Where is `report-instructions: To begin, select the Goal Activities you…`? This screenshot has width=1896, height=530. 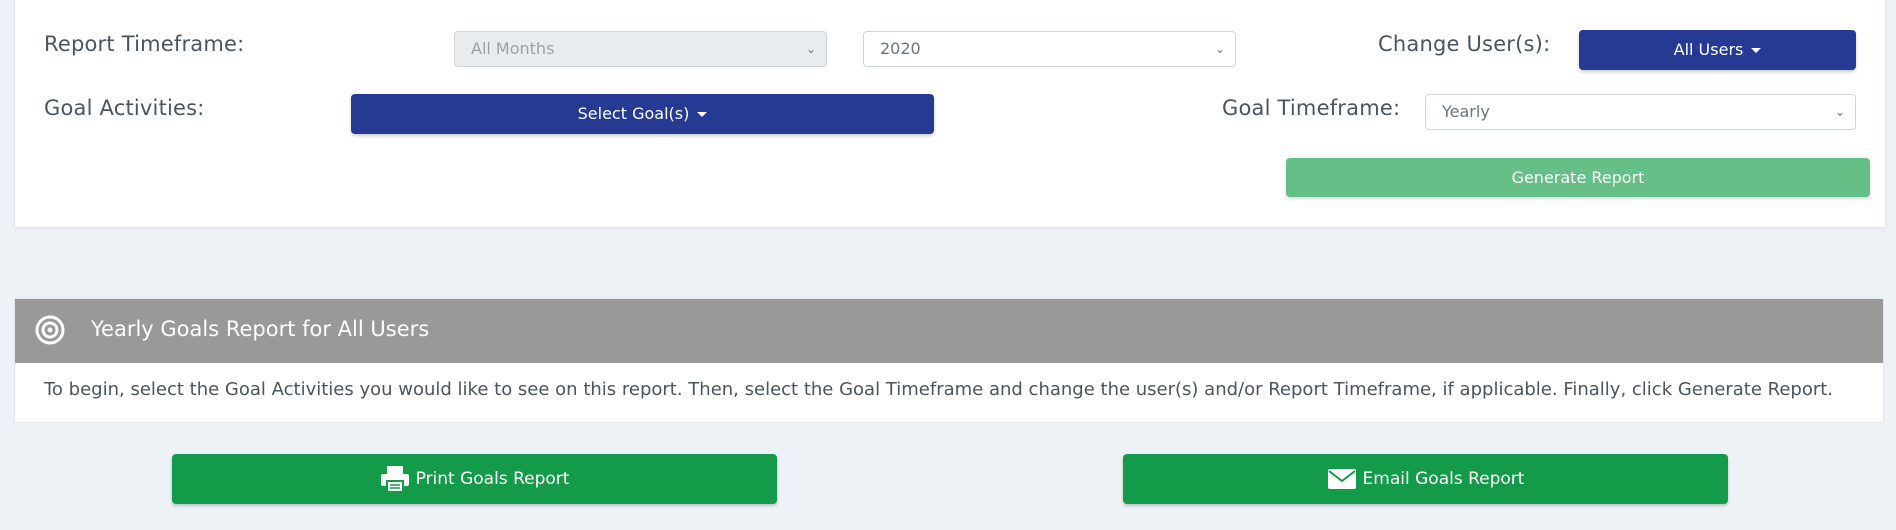
report-instructions: To begin, select the Goal Activities you… is located at coordinates (939, 389).